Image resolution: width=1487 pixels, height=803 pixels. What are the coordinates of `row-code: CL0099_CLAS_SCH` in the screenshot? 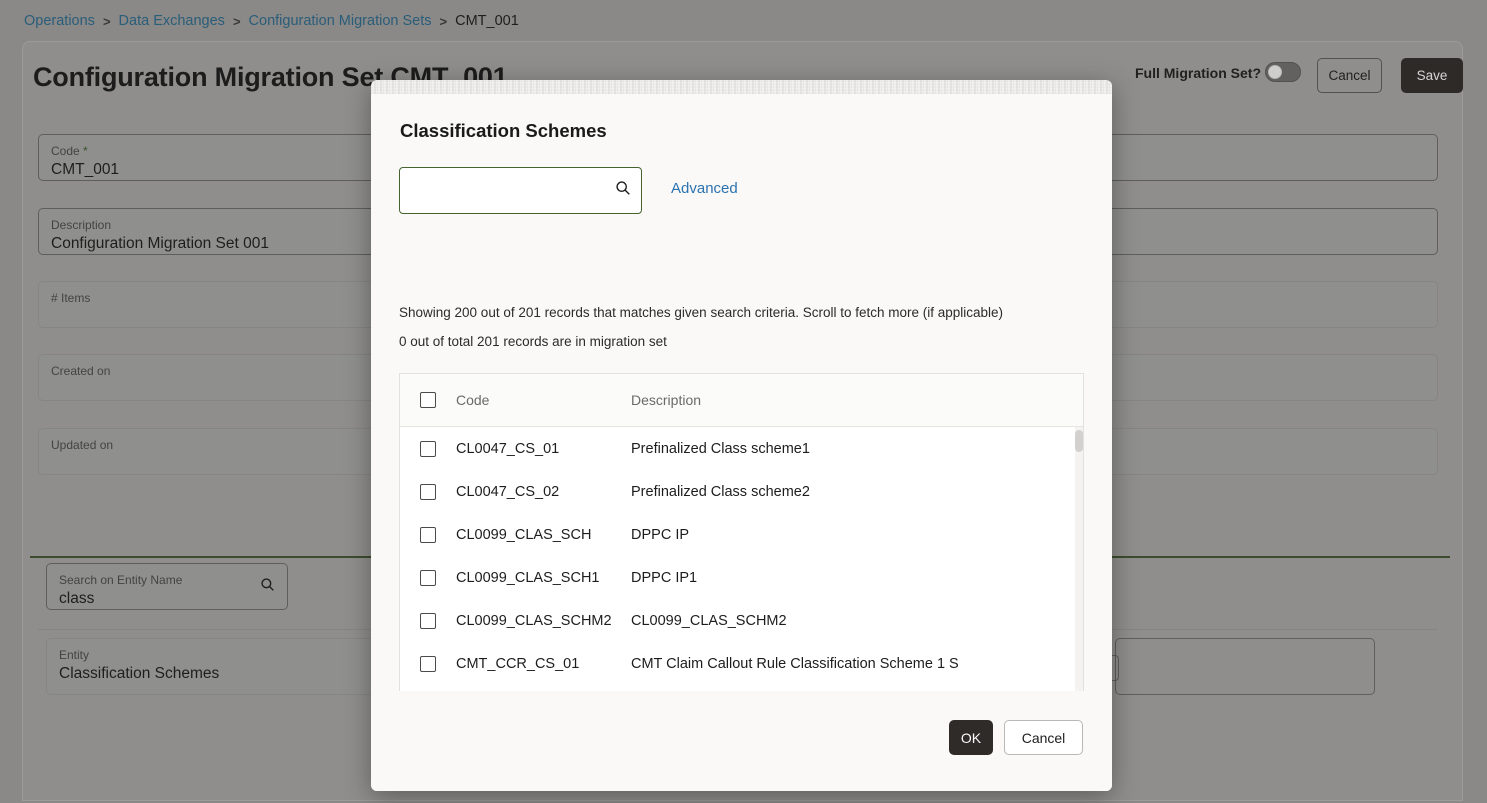 It's located at (524, 534).